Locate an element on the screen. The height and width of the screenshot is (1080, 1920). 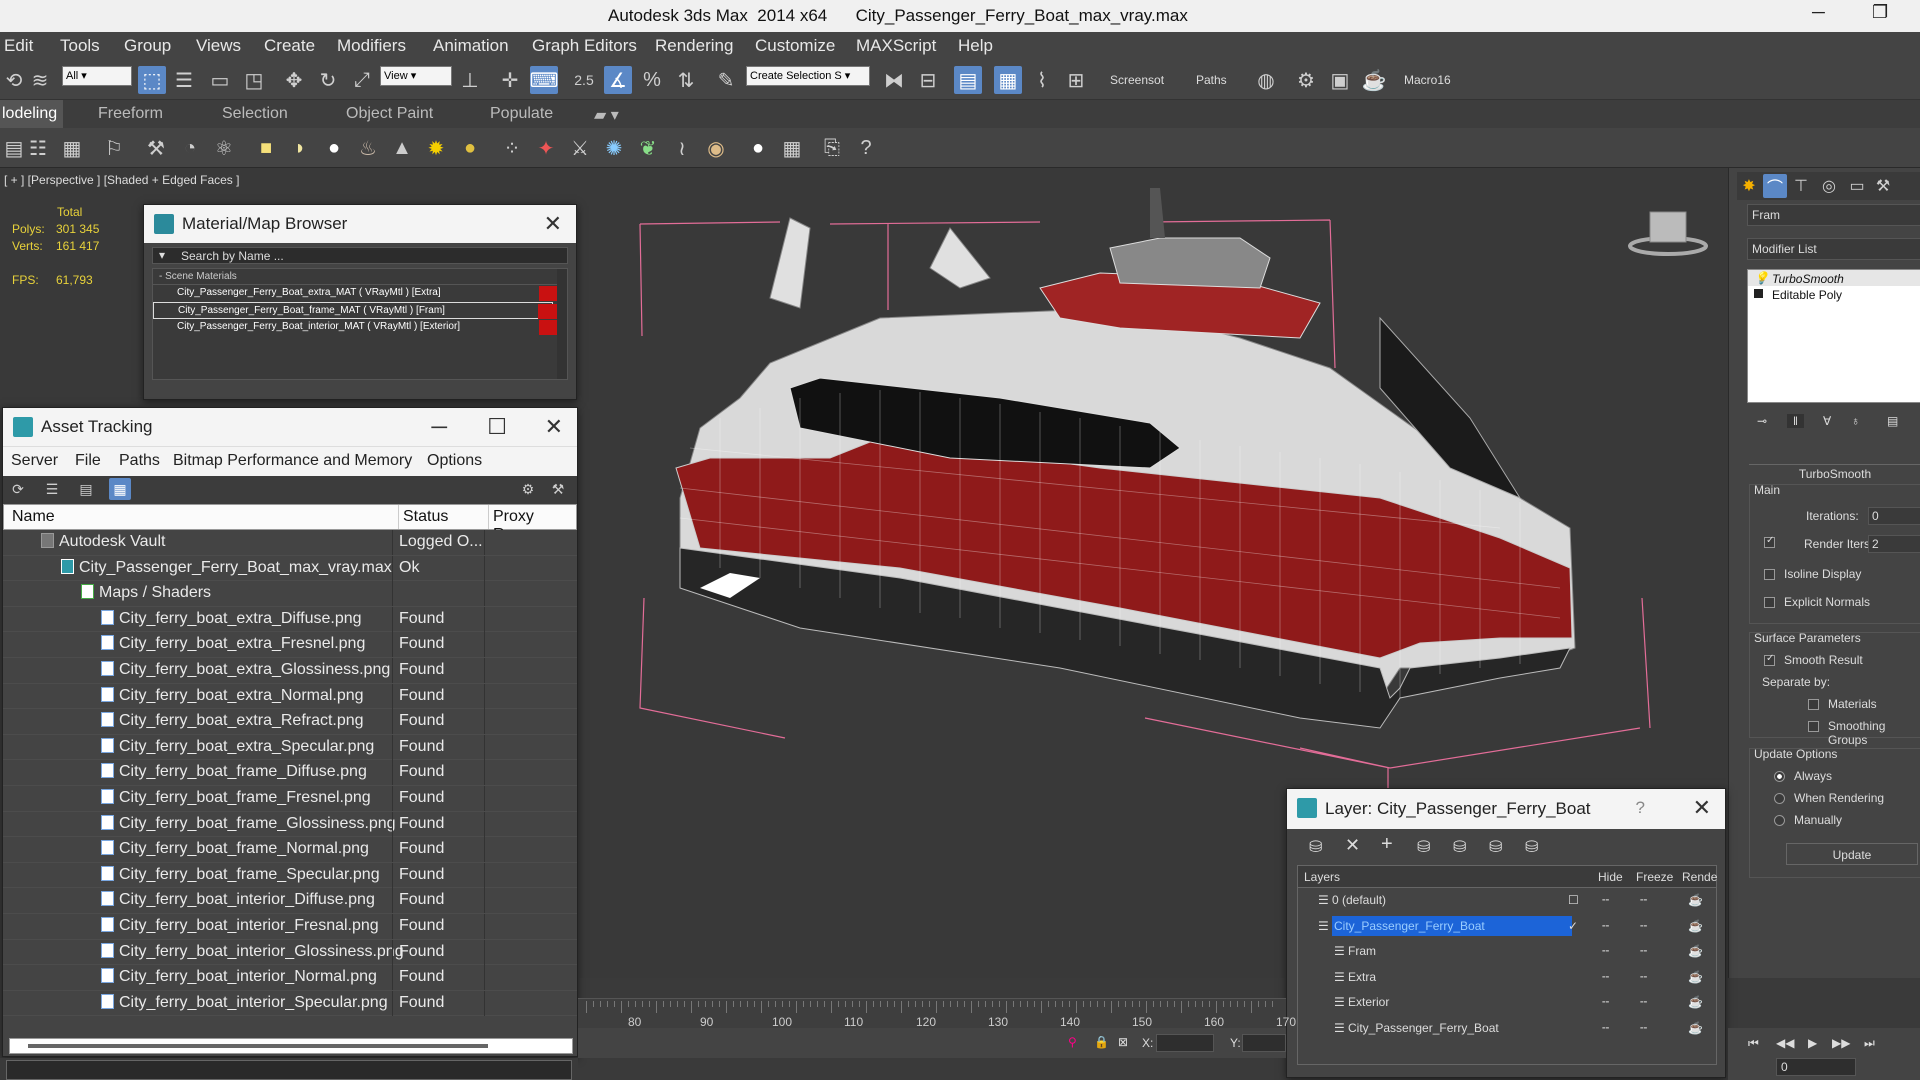
dynamics-icon: ✦ is located at coordinates (546, 148).